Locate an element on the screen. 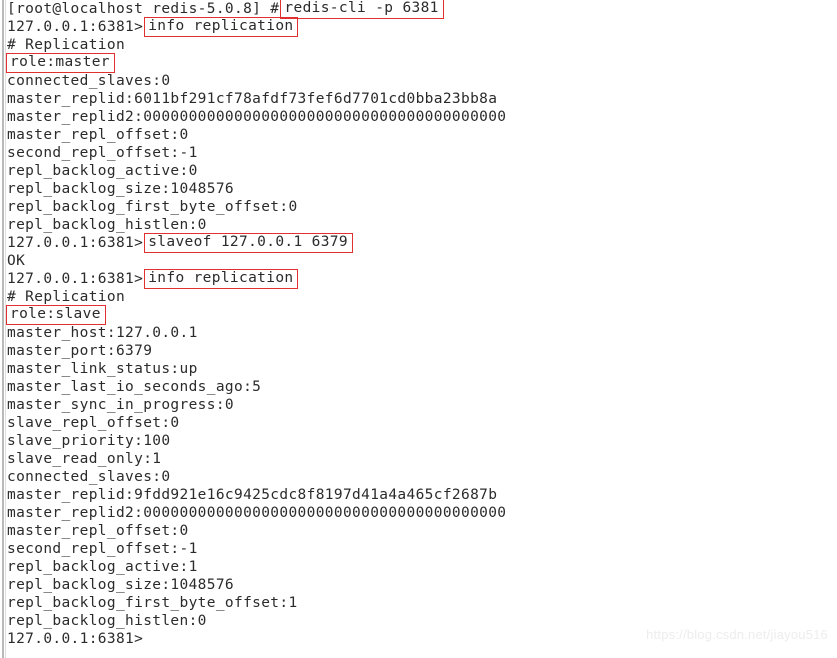  terminal-output-line: master_link_status:up is located at coordinates (102, 369).